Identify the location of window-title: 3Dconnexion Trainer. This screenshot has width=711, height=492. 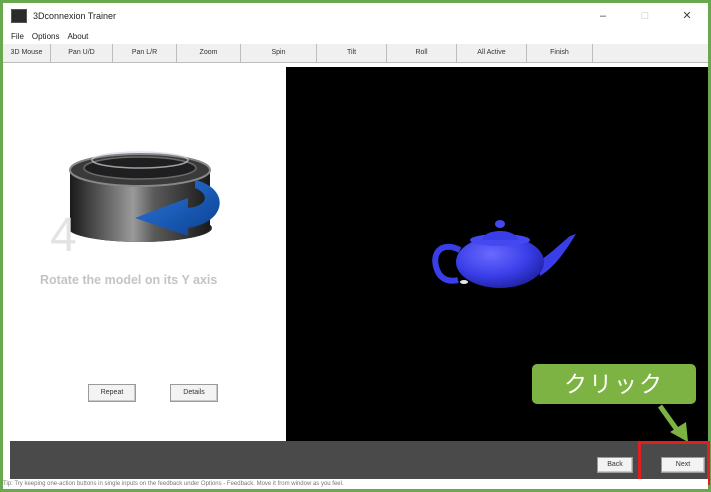
(75, 16).